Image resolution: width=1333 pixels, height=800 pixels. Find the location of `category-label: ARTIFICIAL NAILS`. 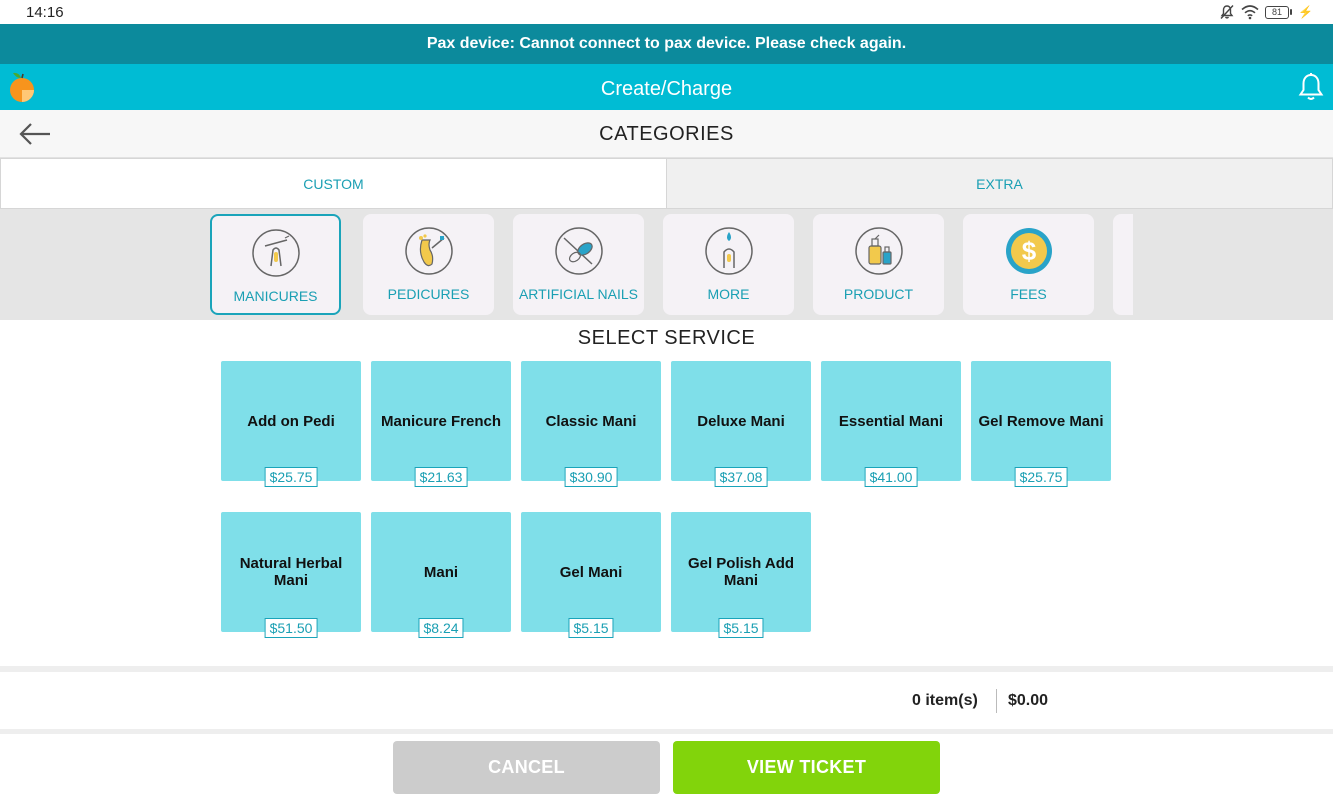

category-label: ARTIFICIAL NAILS is located at coordinates (578, 294).